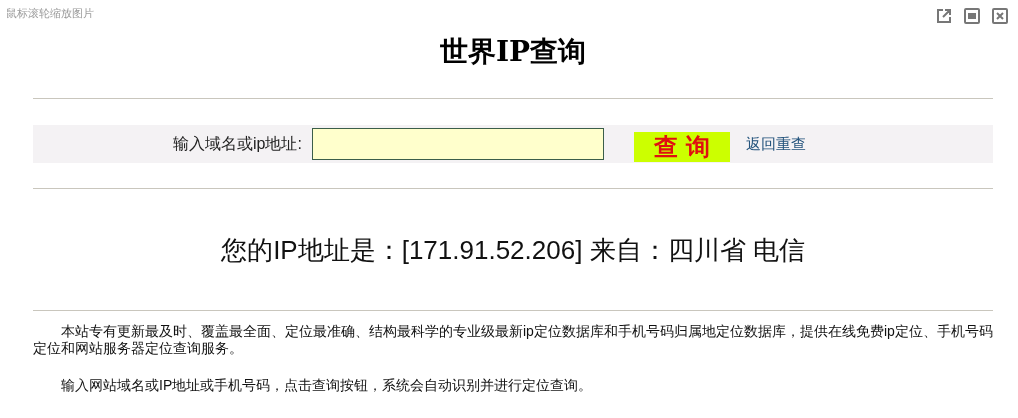 The height and width of the screenshot is (418, 1018). Describe the element at coordinates (1000, 16) in the screenshot. I see `close-icon` at that location.